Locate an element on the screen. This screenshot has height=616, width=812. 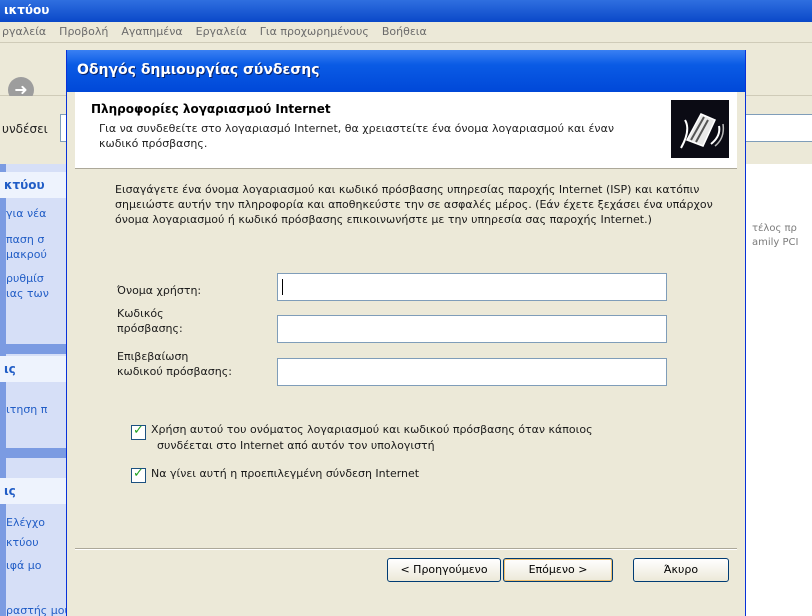
task-link: ραστής μου is located at coordinates (36, 610).